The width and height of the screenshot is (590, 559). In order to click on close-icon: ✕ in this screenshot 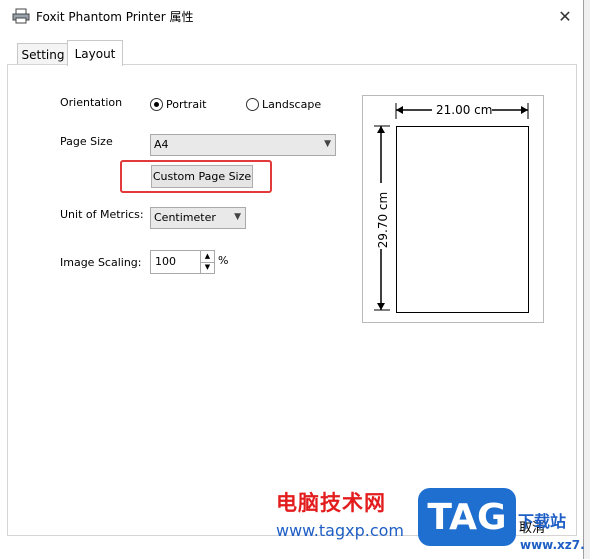, I will do `click(565, 16)`.